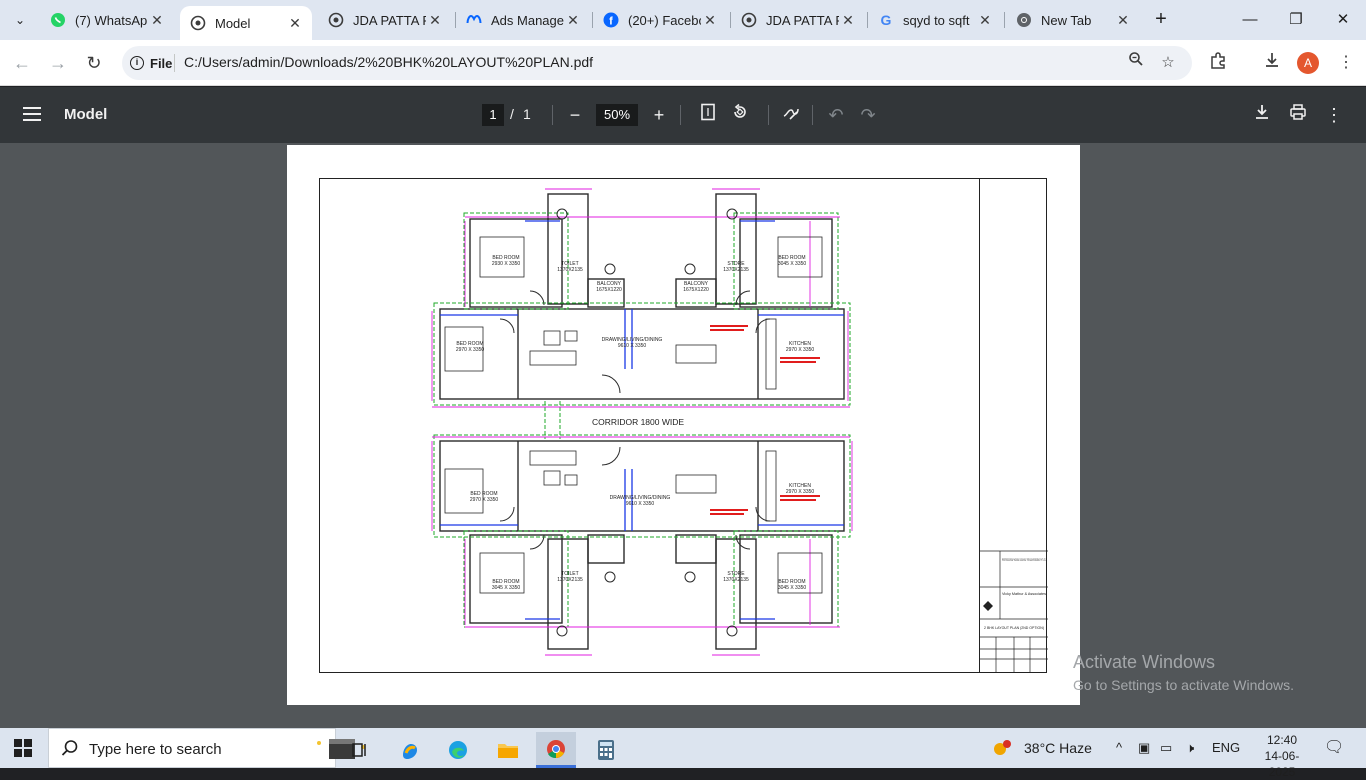 This screenshot has width=1366, height=780. I want to click on new-tab-button: +, so click(1161, 20).